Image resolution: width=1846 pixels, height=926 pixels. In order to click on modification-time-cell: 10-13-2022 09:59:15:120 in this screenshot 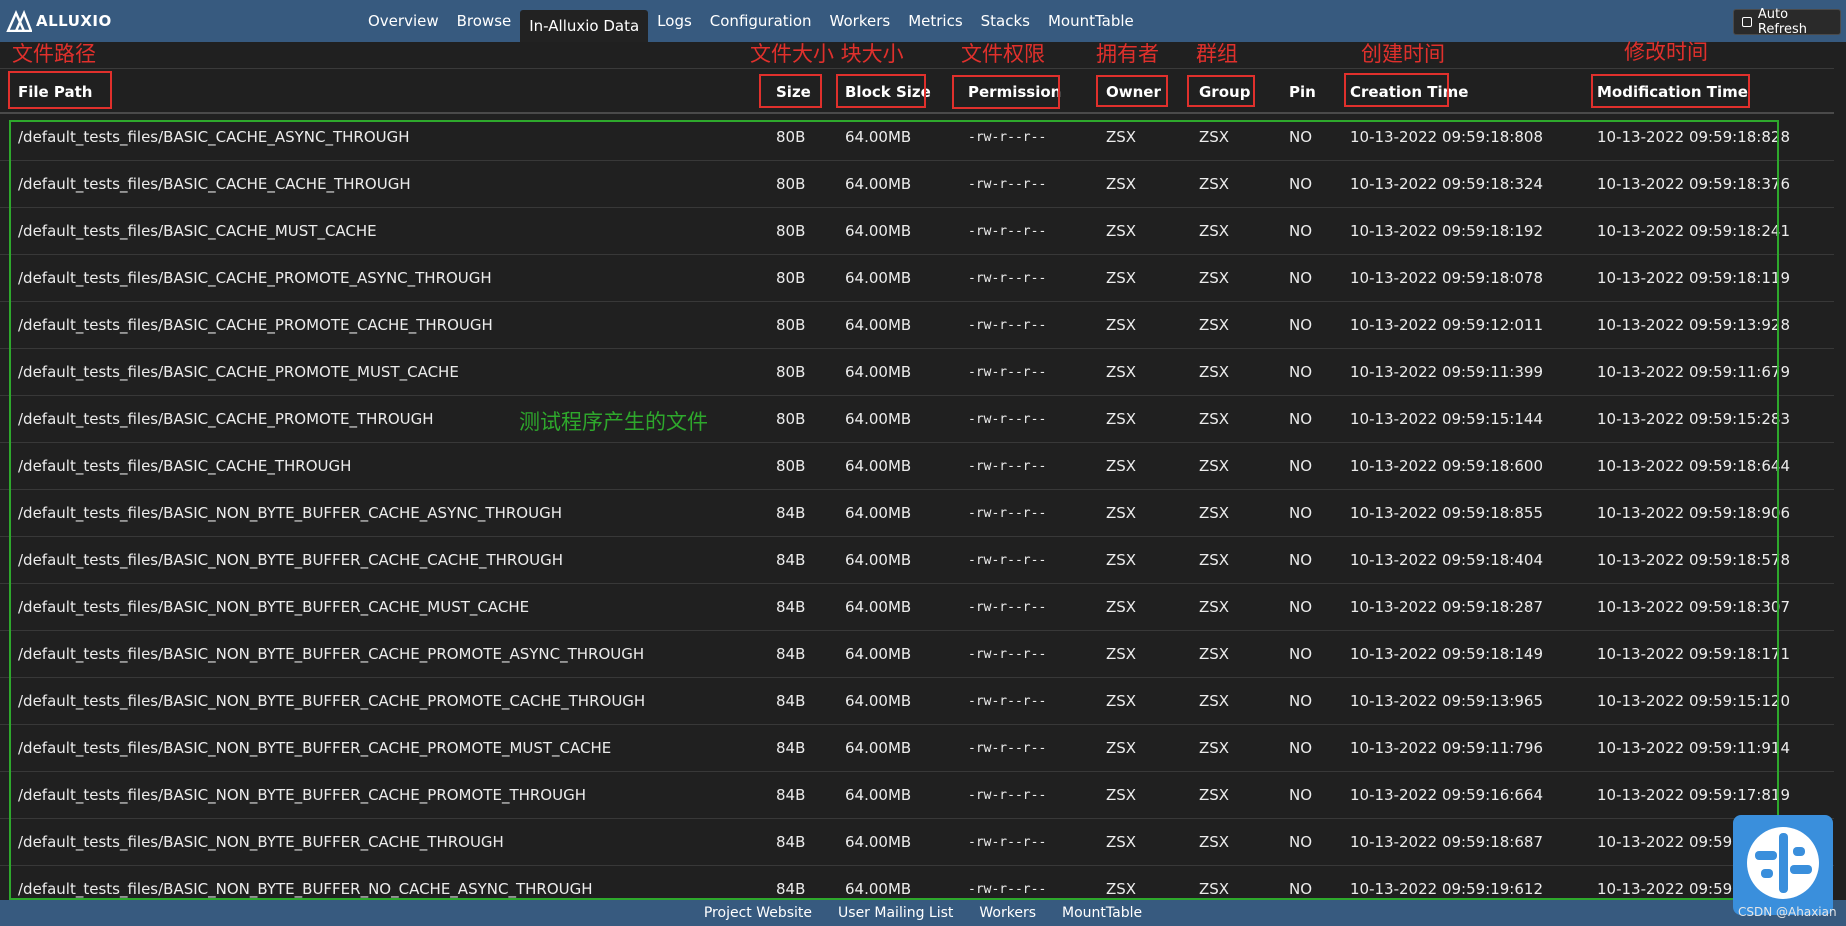, I will do `click(1693, 701)`.